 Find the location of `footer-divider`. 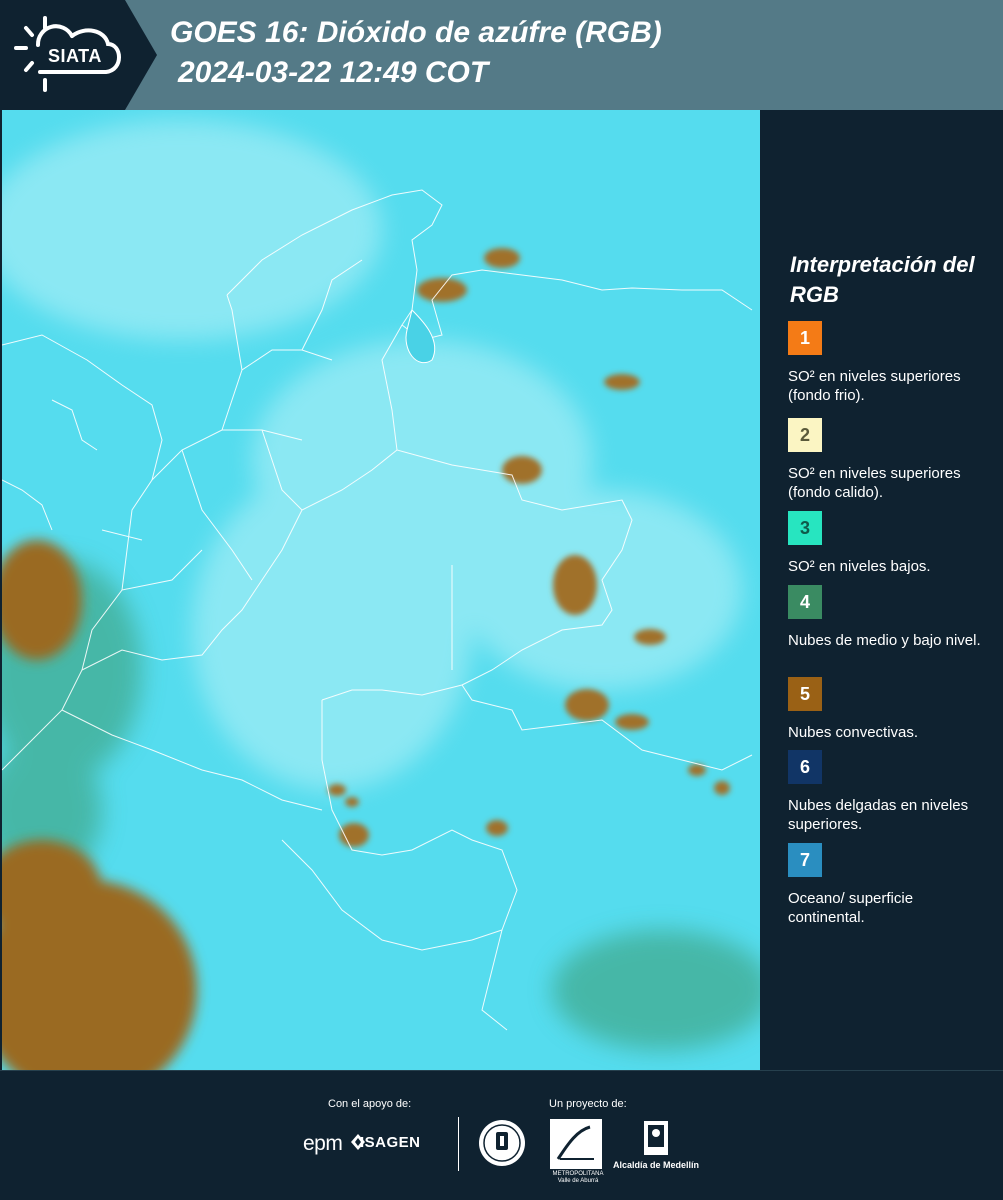

footer-divider is located at coordinates (458, 1144).